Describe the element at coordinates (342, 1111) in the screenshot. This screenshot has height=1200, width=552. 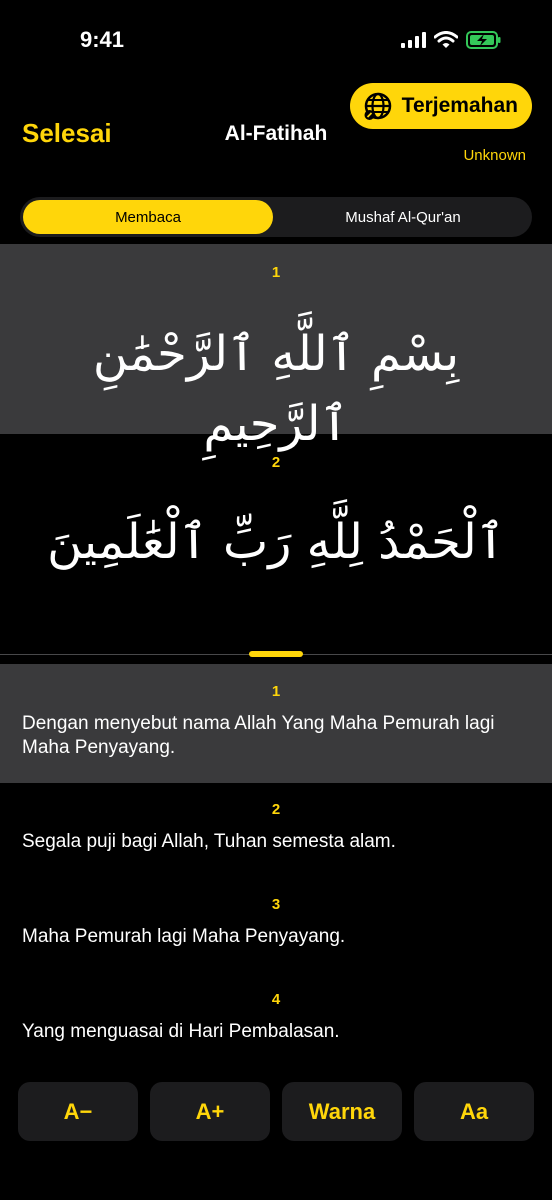
I see `color-button: Warna` at that location.